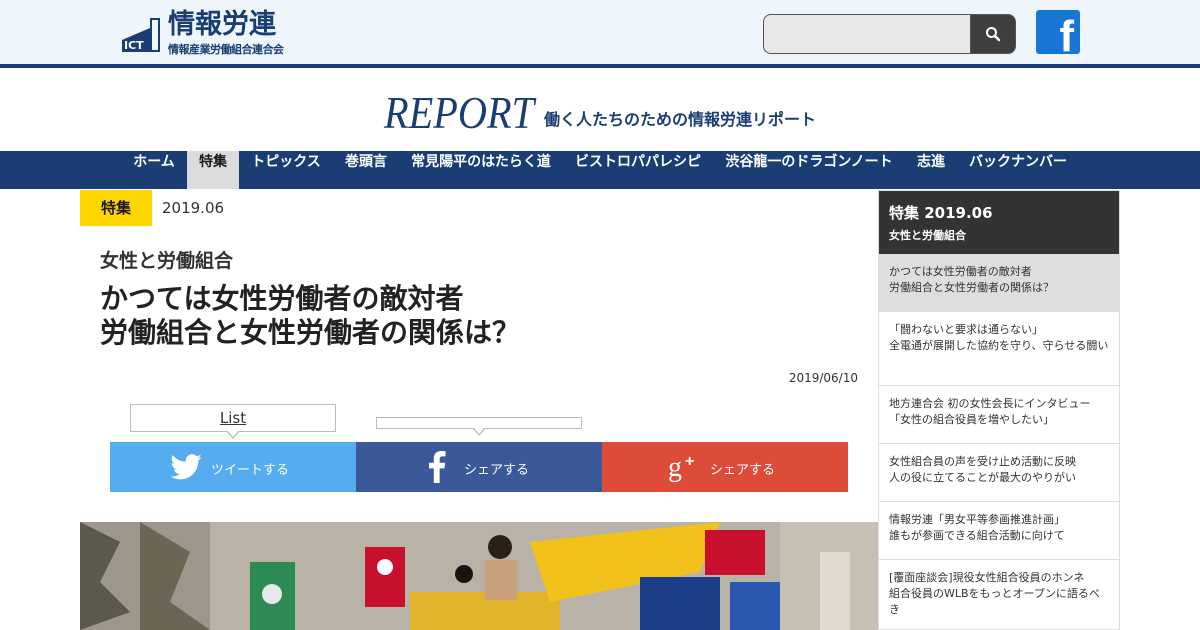 The image size is (1200, 630). Describe the element at coordinates (977, 535) in the screenshot. I see `sidebar-article-subtitle: 誰もが参画できる組合活動に向けて` at that location.